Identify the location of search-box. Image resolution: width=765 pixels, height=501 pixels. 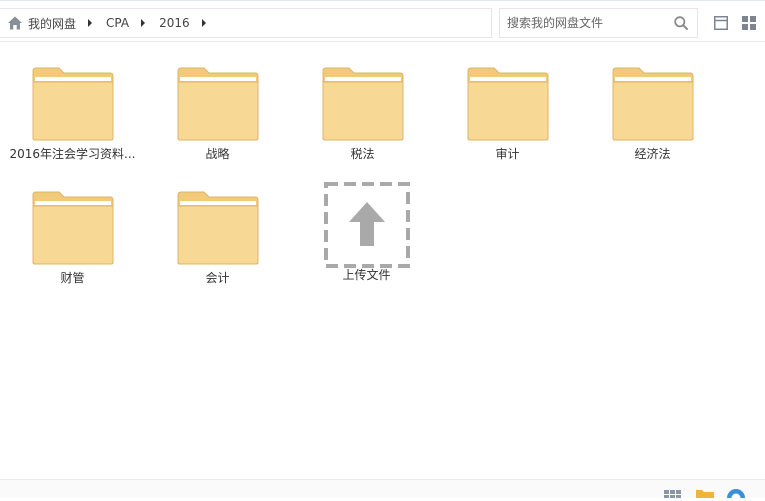
(598, 23).